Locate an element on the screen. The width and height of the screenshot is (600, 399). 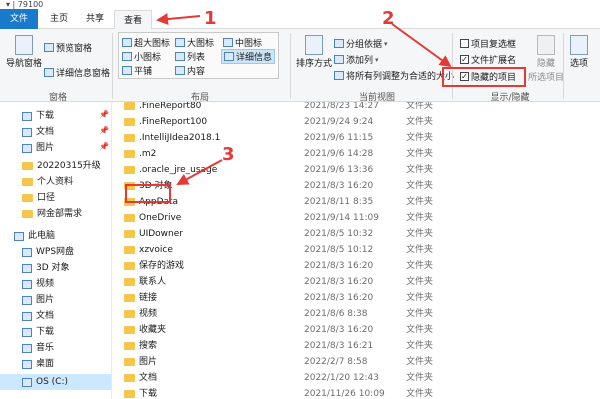
arrow-to-appdata is located at coordinates (199, 172).